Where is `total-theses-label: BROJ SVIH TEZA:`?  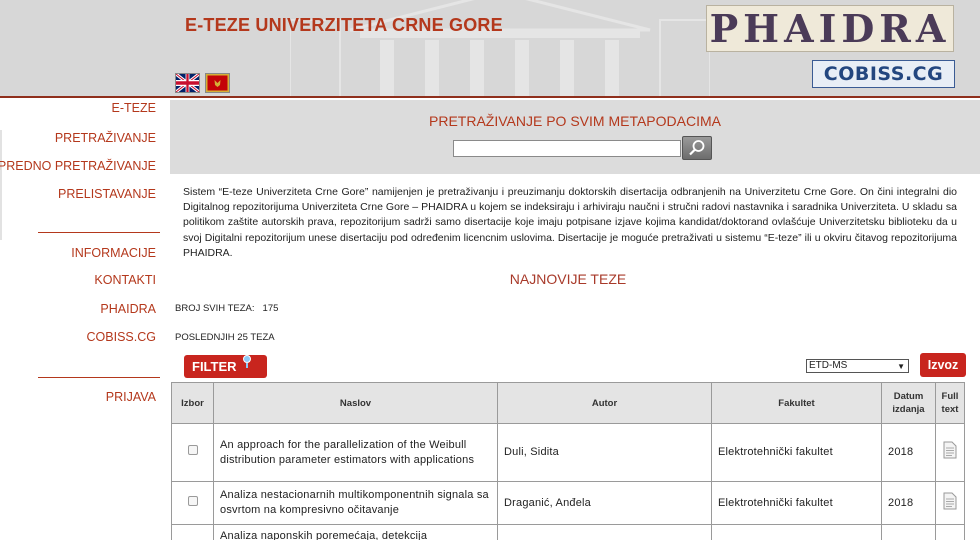 total-theses-label: BROJ SVIH TEZA: is located at coordinates (215, 308).